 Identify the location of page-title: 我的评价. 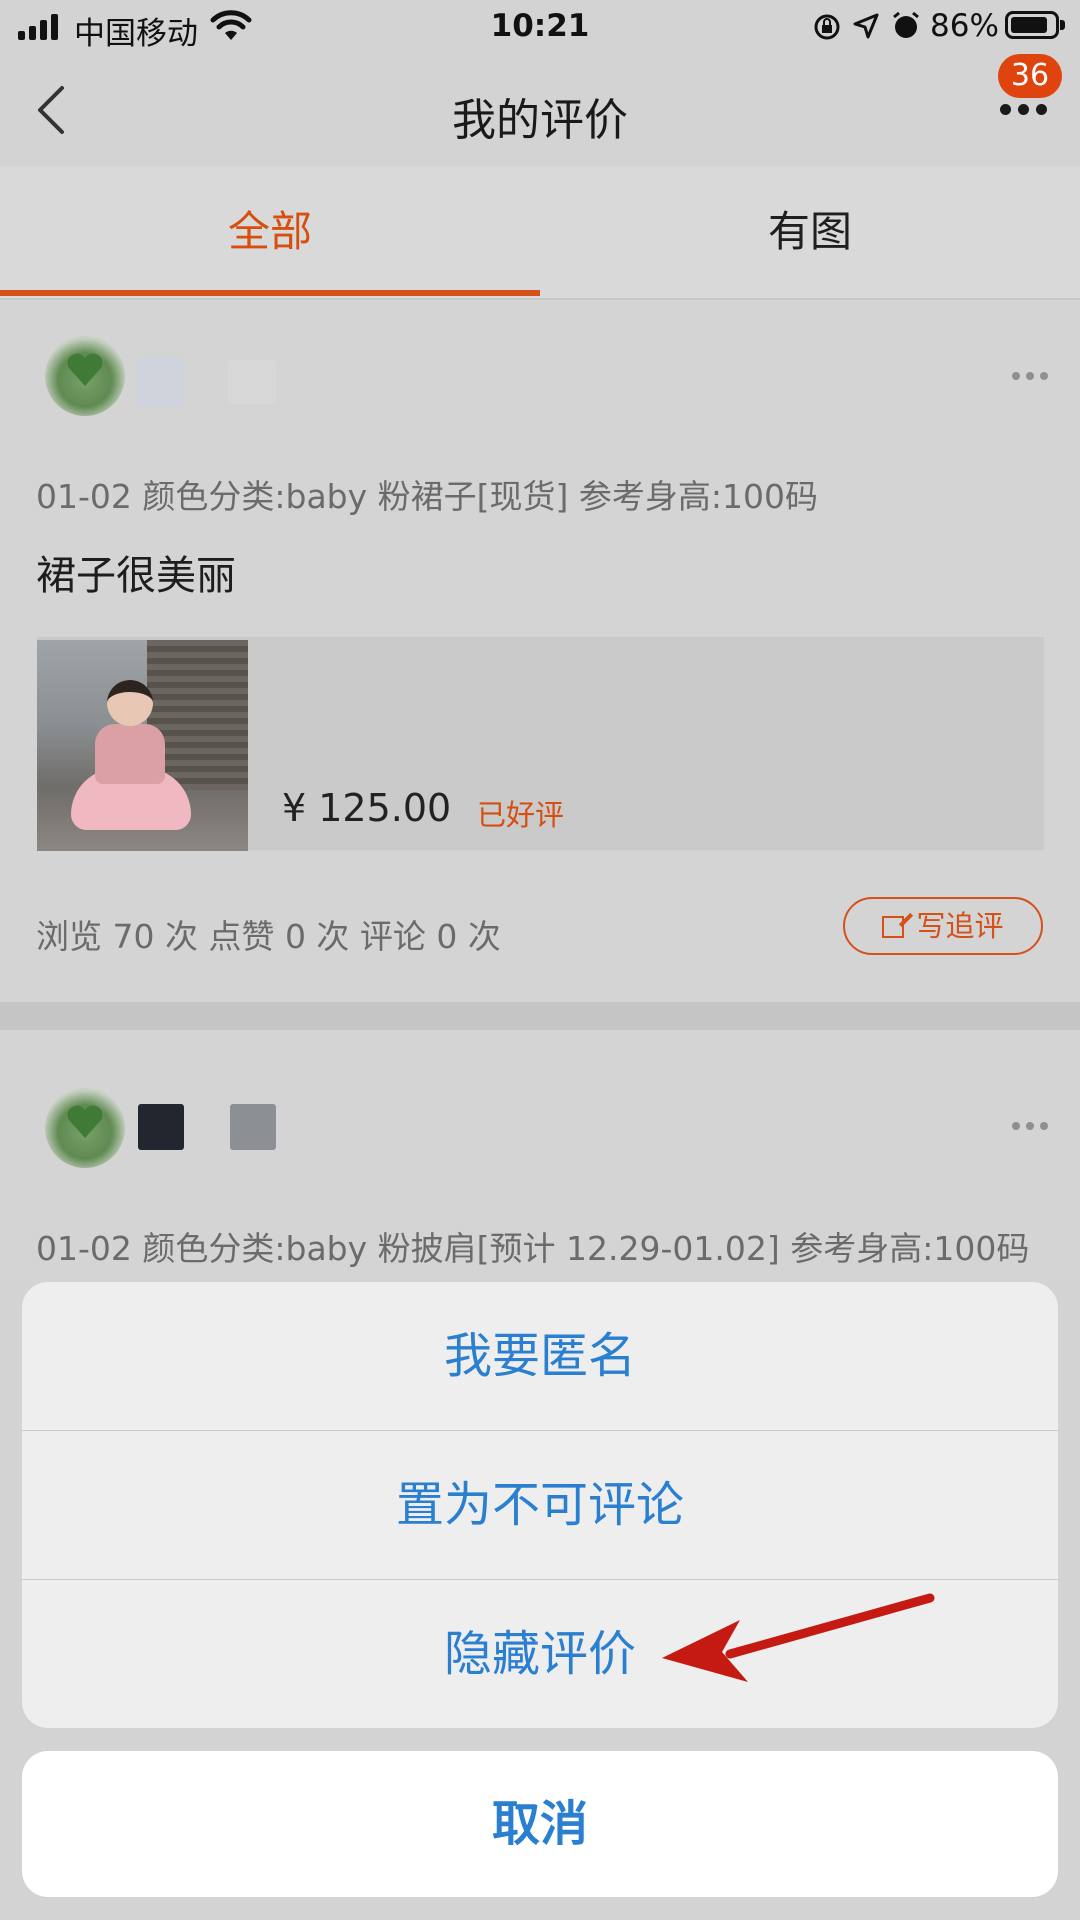
(540, 120).